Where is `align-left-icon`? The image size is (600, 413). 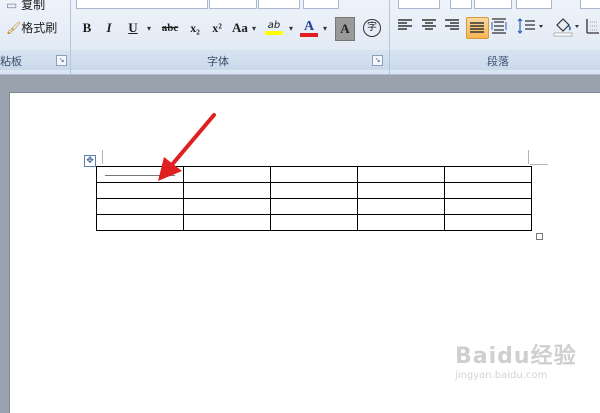
align-left-icon is located at coordinates (405, 24).